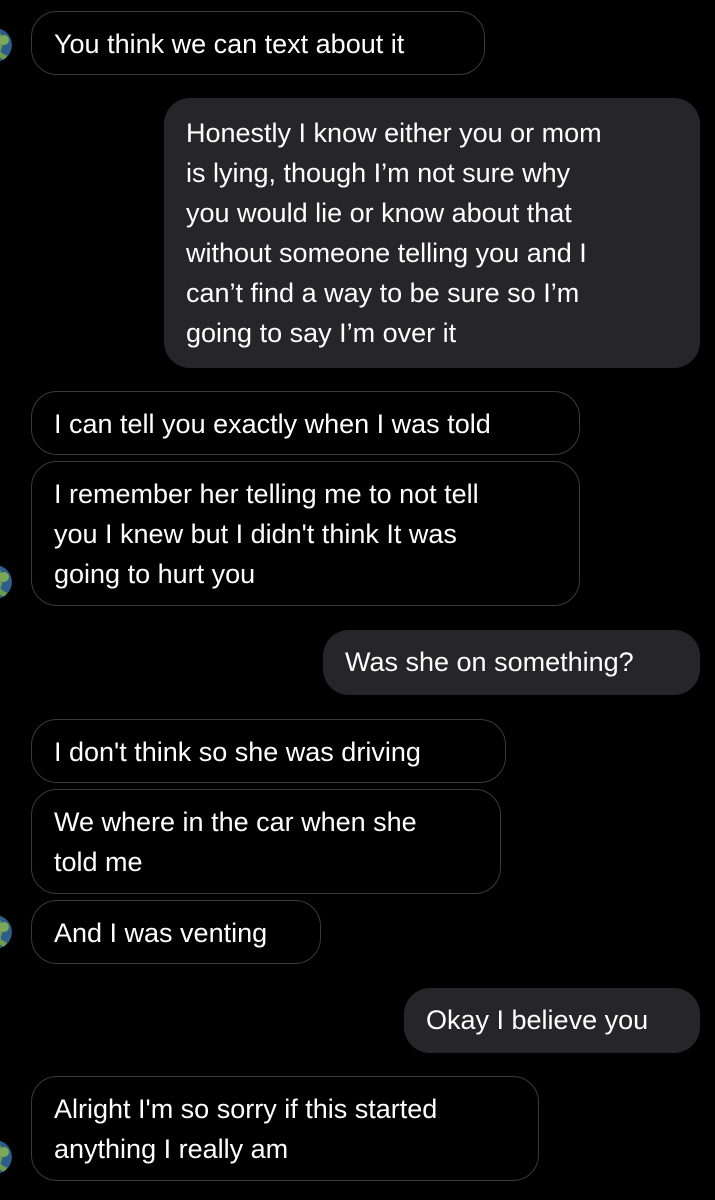 This screenshot has height=1200, width=715. Describe the element at coordinates (266, 841) in the screenshot. I see `received-message-bubble: We where in the car when she told me` at that location.